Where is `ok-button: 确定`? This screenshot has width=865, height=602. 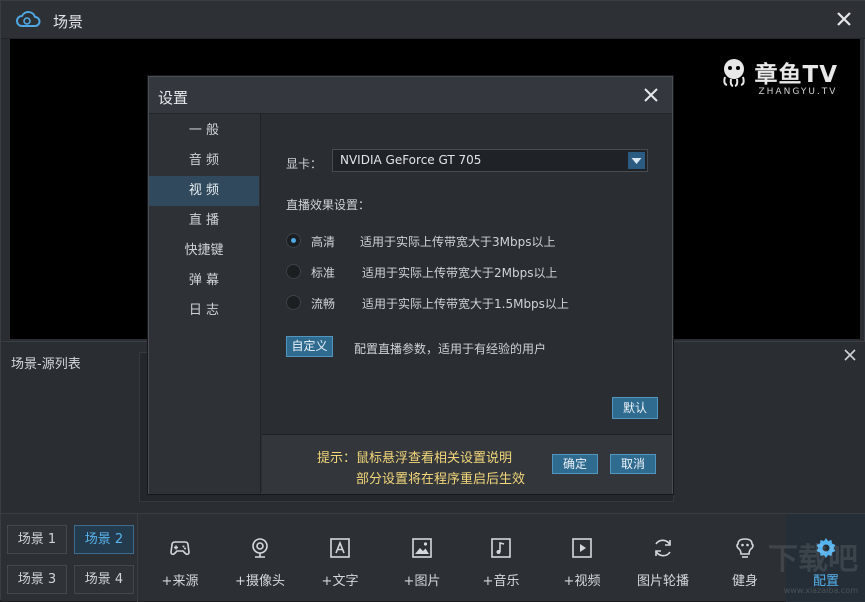
ok-button: 确定 is located at coordinates (575, 464).